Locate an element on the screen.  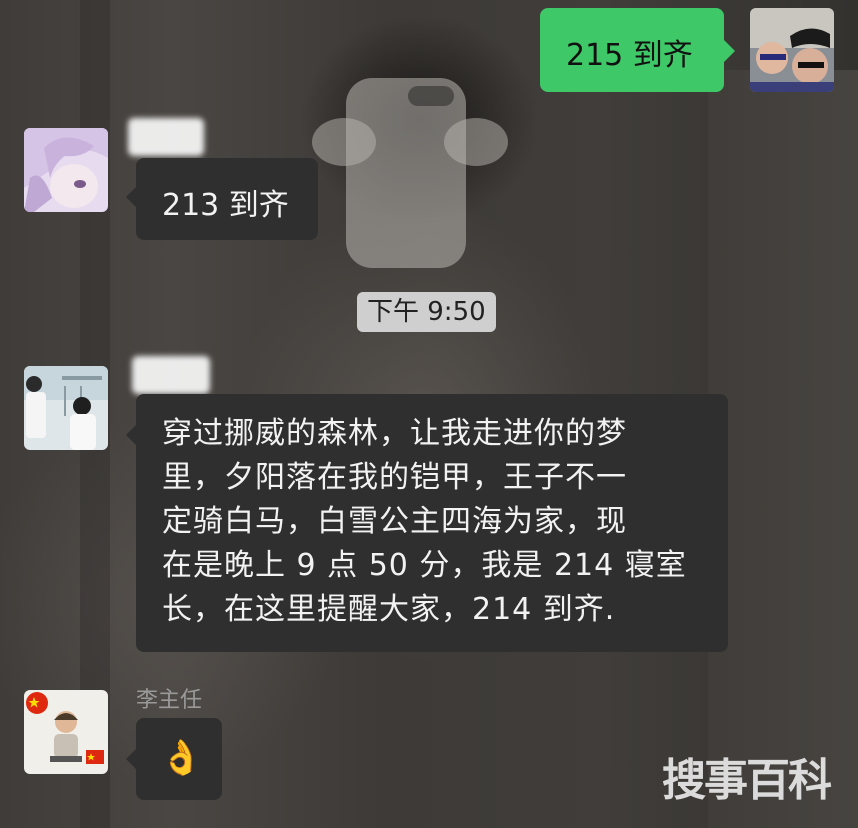
outgoing-message-bubble: 215 到齐 is located at coordinates (632, 50).